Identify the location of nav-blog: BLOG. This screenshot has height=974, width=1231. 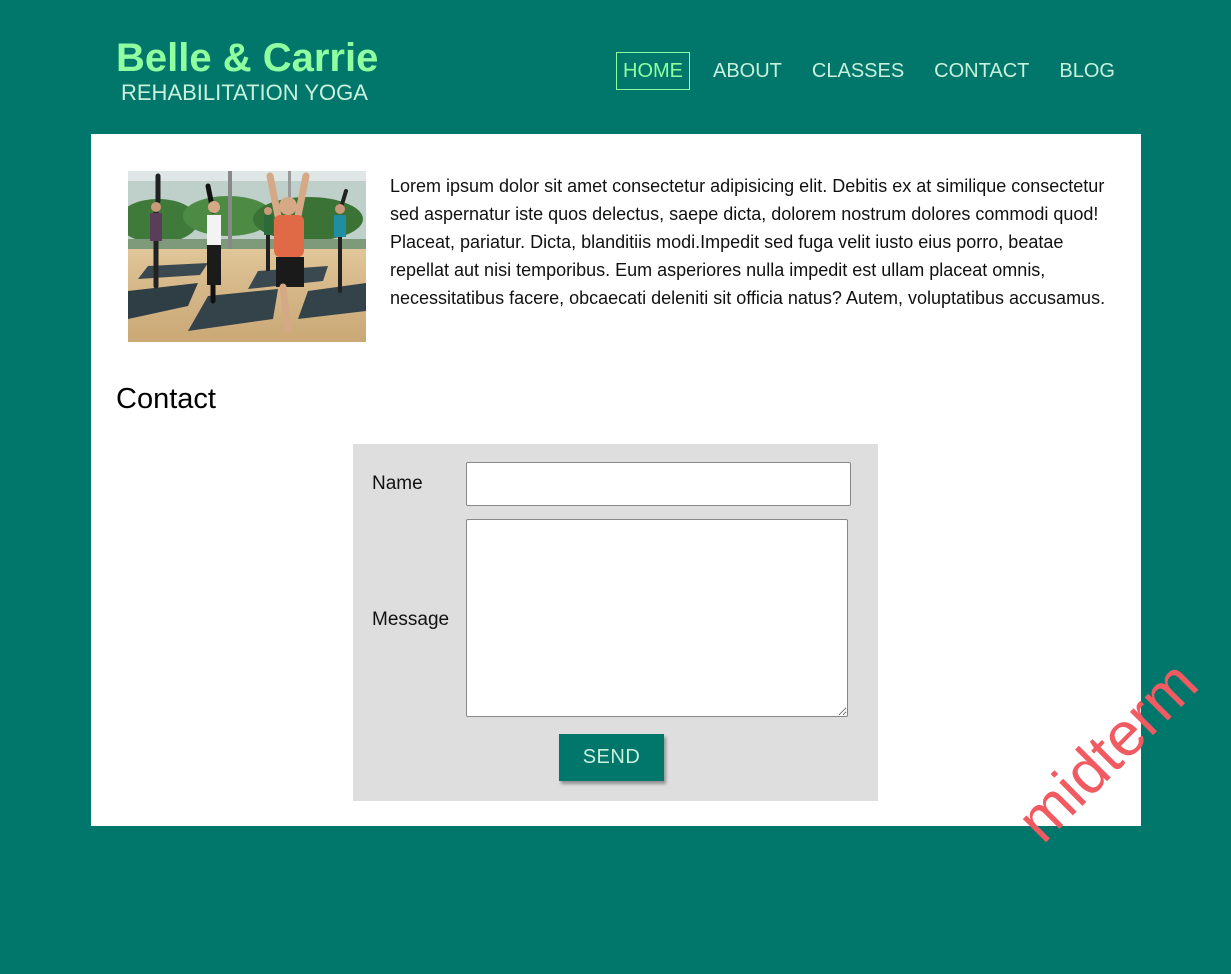
(1087, 71).